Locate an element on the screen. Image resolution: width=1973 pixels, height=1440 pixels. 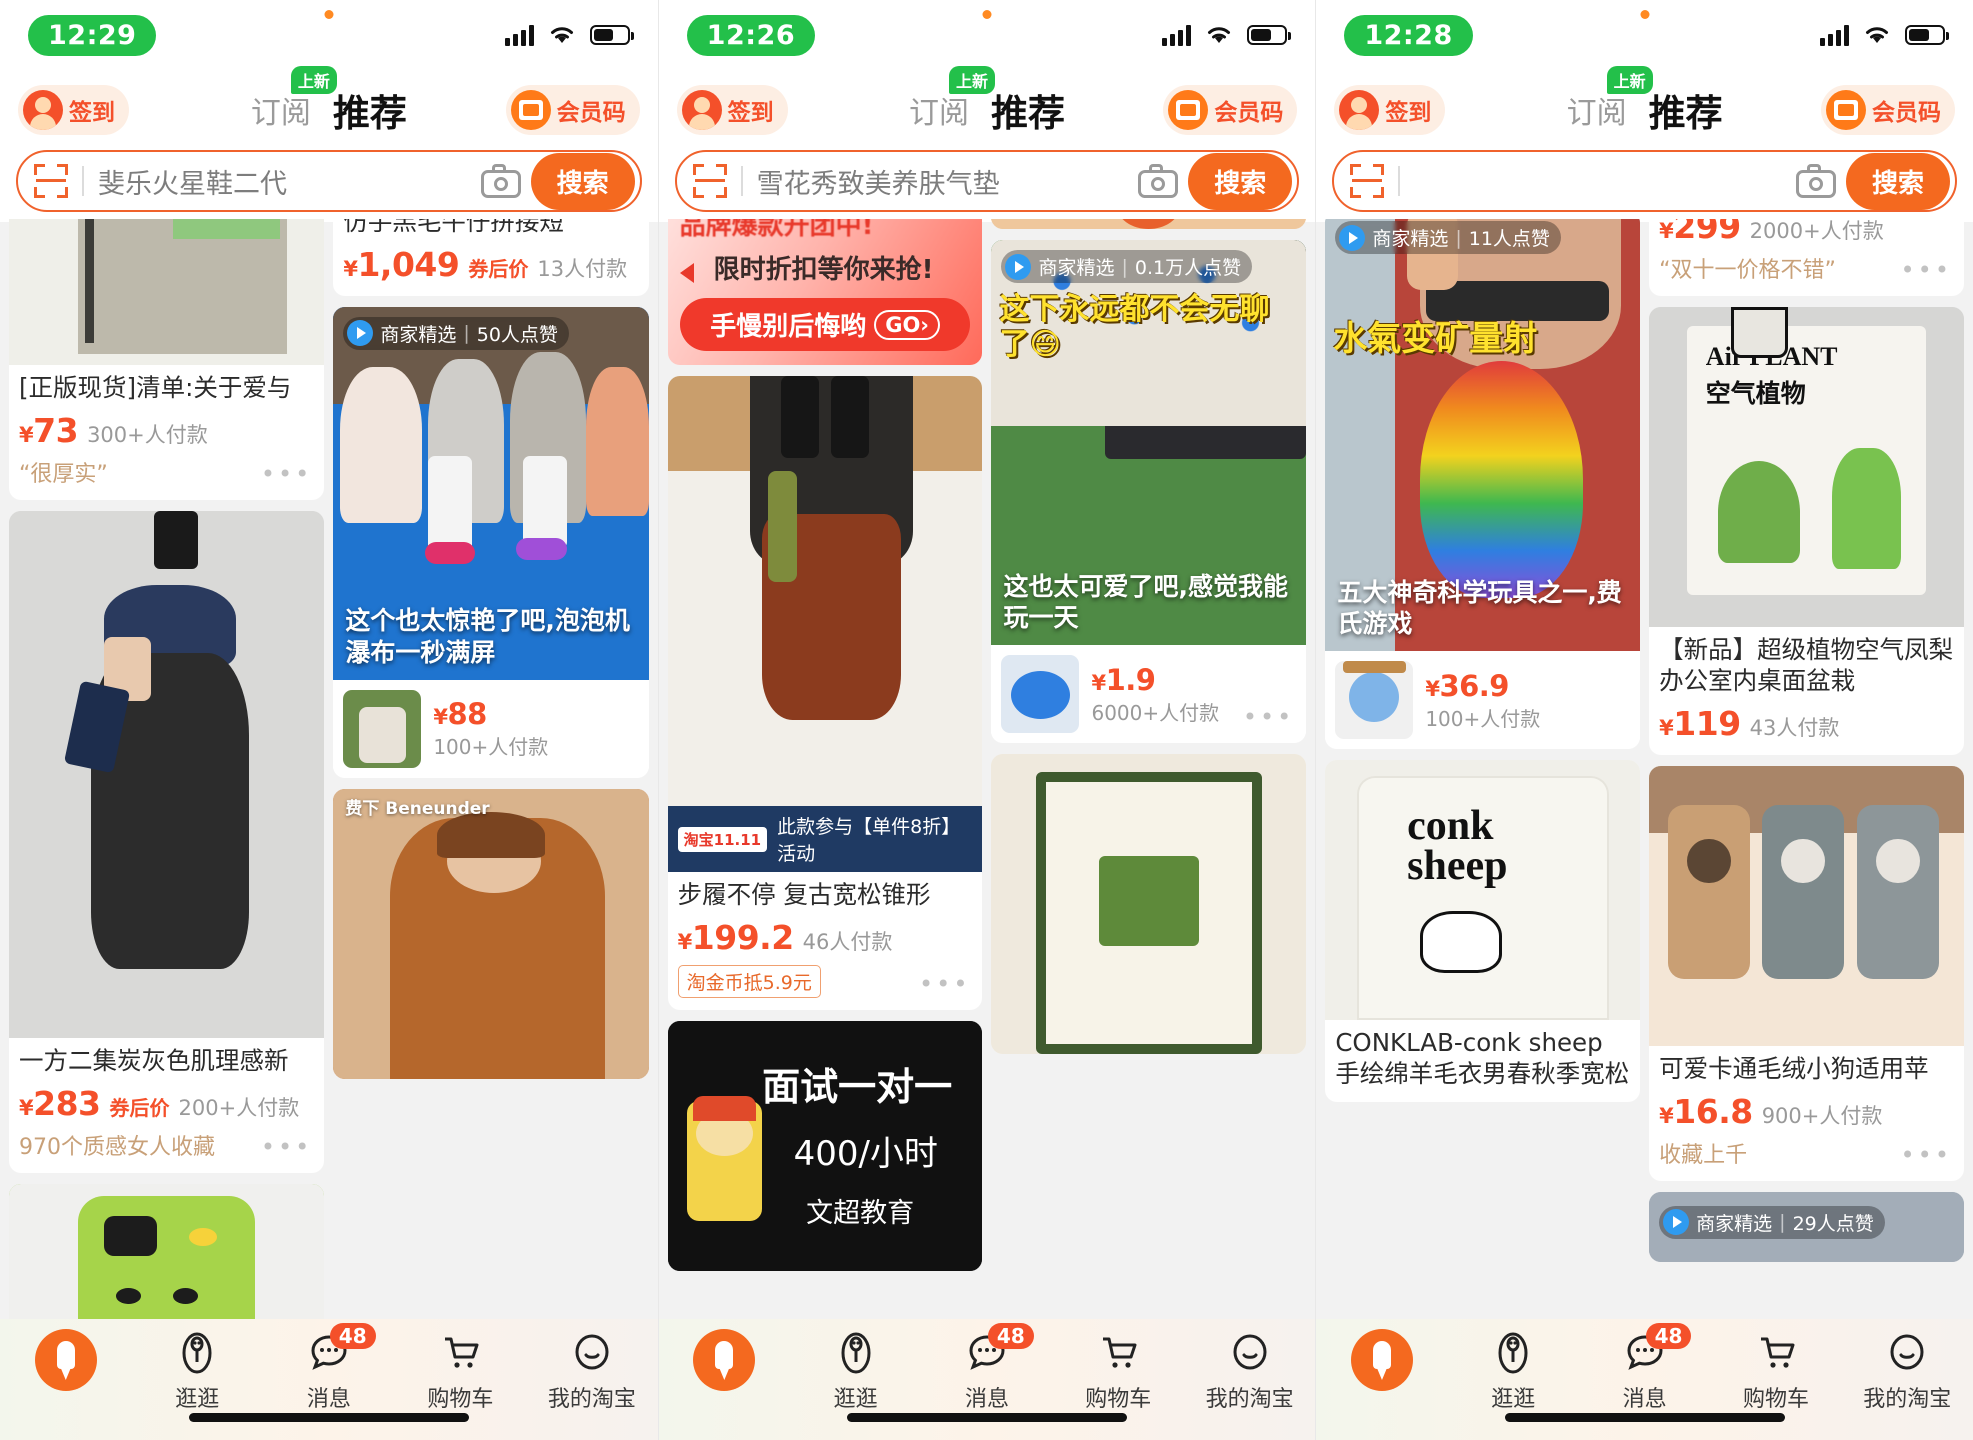
tab-subscribe-label: 订阅 is located at coordinates (1596, 113).